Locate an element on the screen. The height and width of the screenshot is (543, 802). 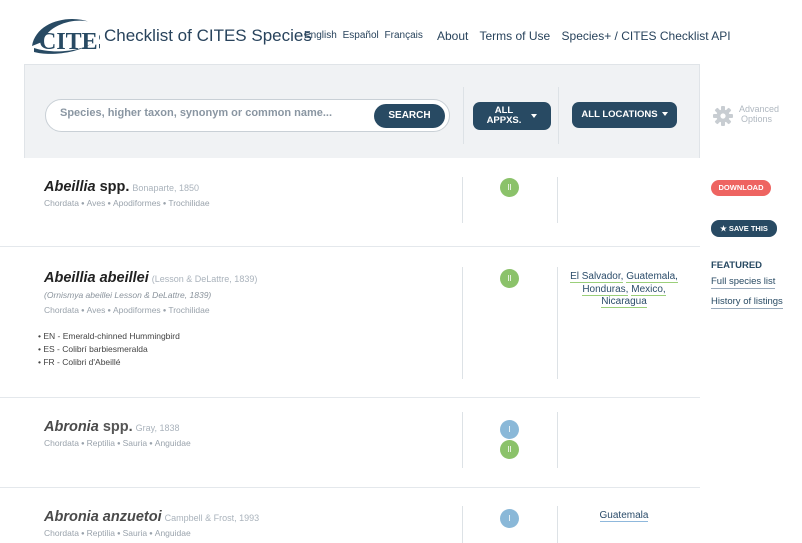
species-name: Abronia spp. Gray, 1838 is located at coordinates (111, 427).